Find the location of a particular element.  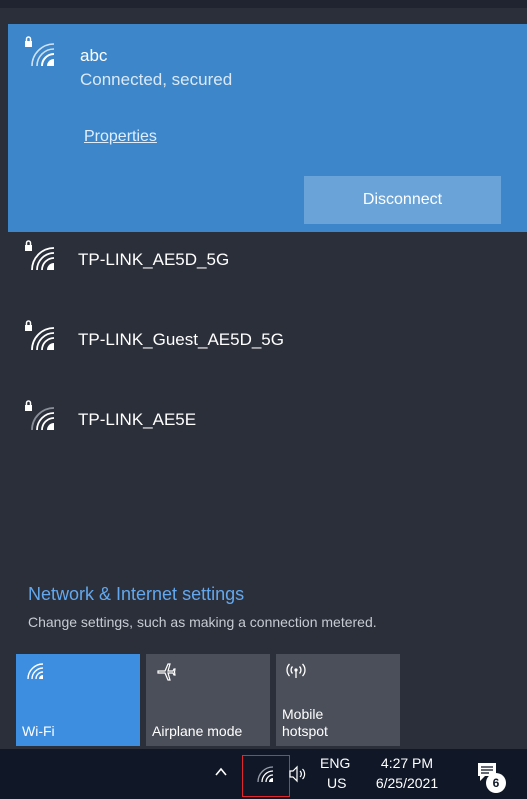

hotspot-icon is located at coordinates (296, 673).